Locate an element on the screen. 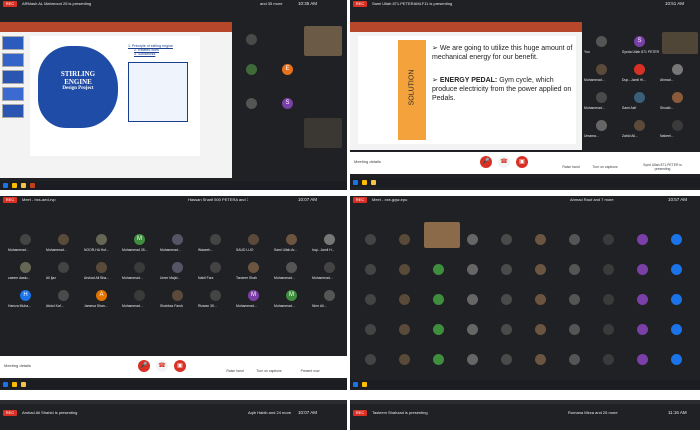 Image resolution: width=700 pixels, height=430 pixels. raise-hand-button: Raise hand is located at coordinates (571, 167).